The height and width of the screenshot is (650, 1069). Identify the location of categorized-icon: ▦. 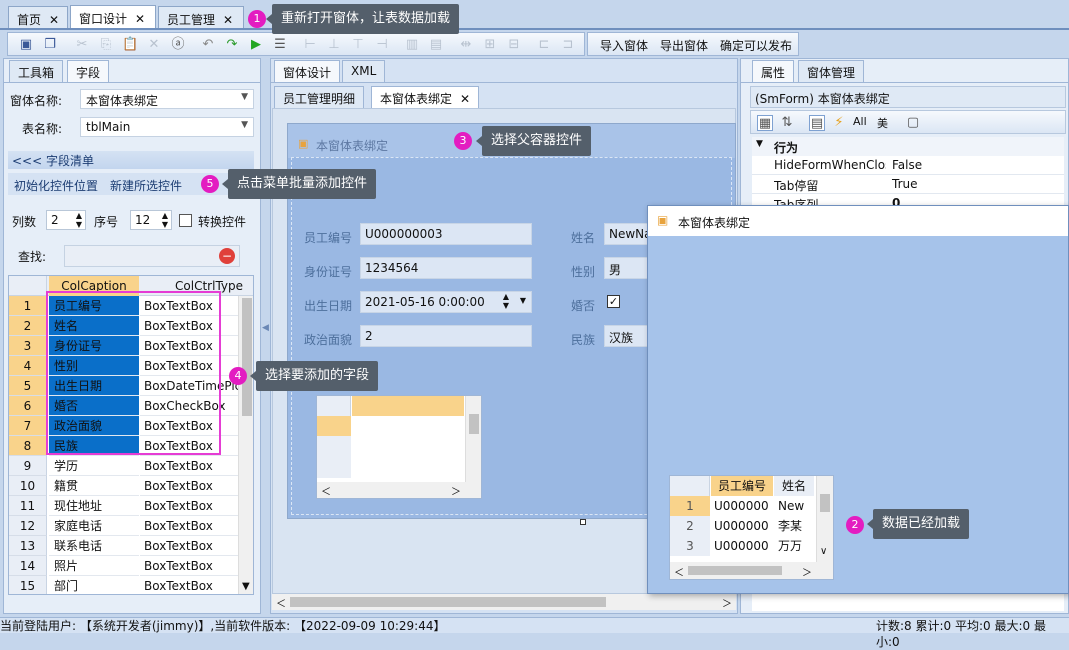
(765, 123).